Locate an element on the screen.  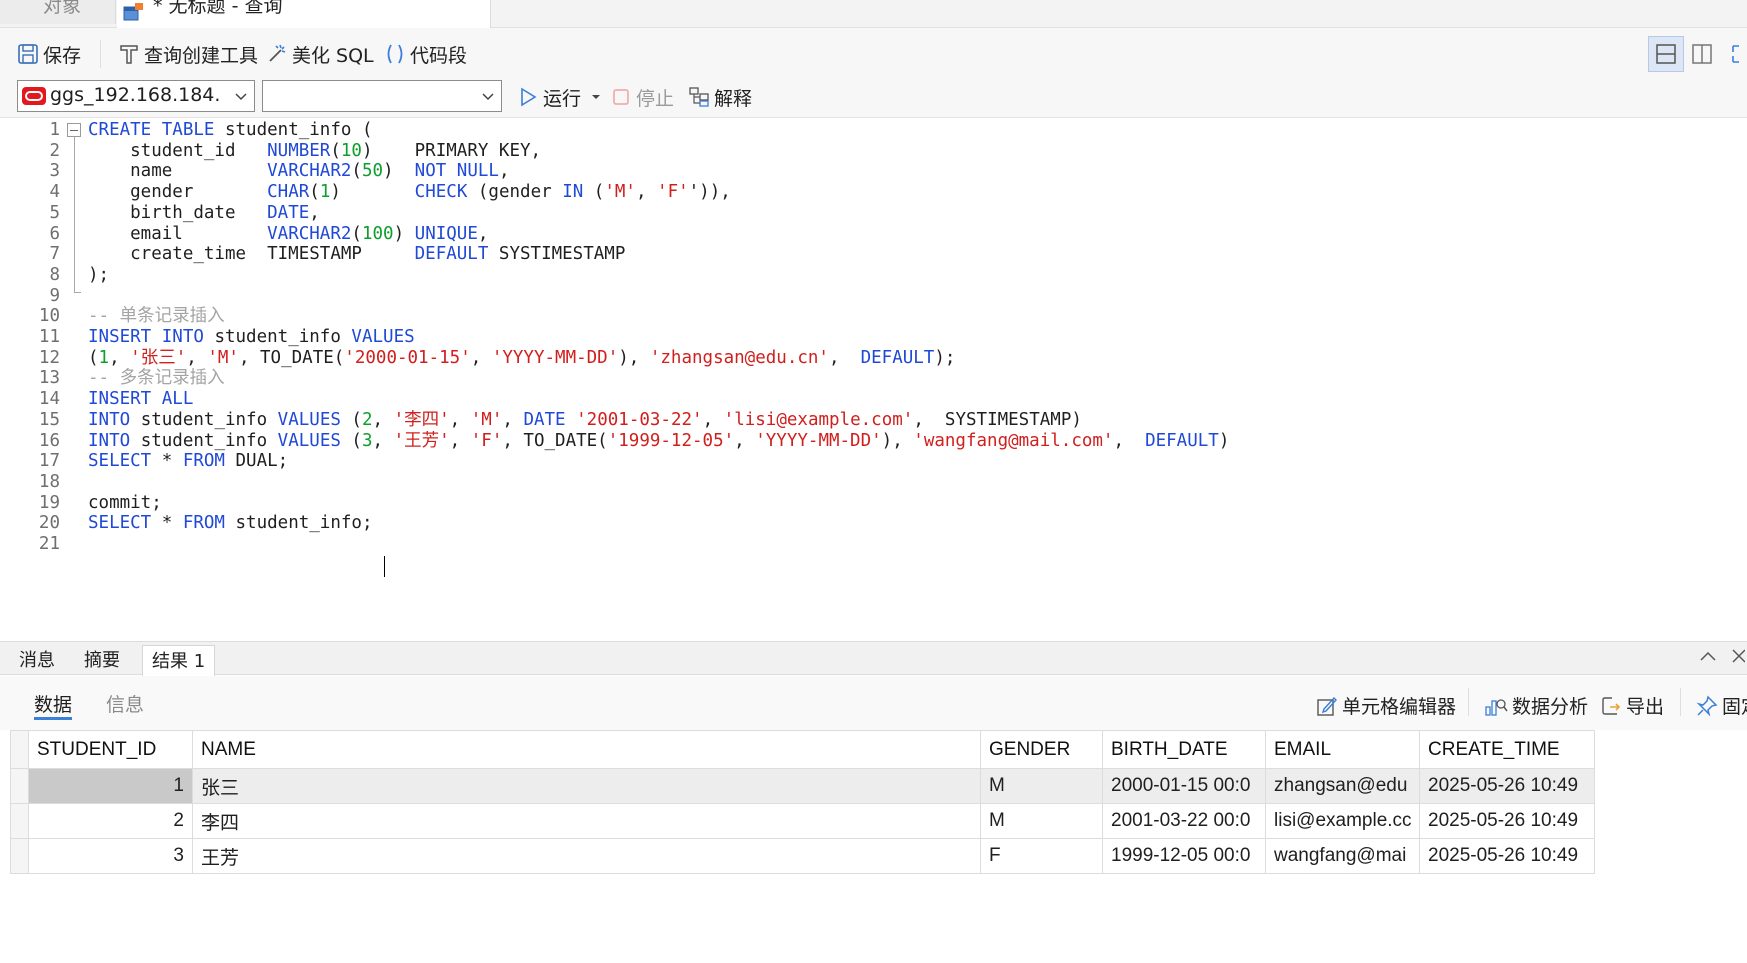
tab-messages: 消息 is located at coordinates (37, 660).